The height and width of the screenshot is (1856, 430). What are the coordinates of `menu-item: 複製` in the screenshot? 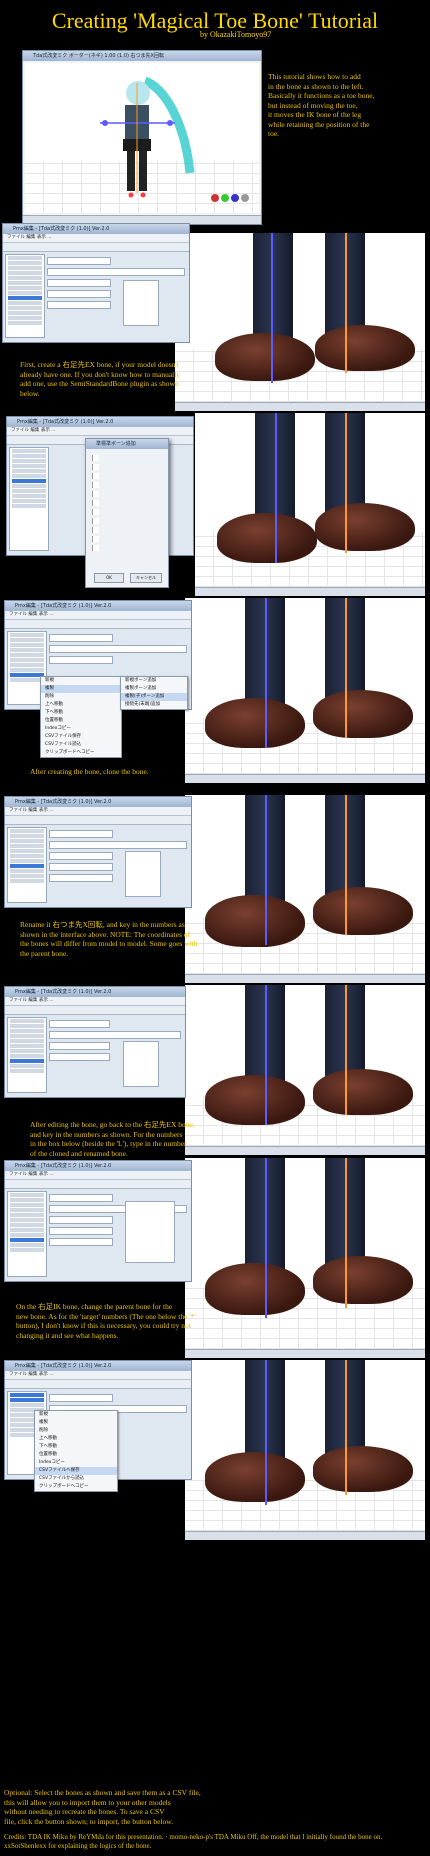 It's located at (76, 1423).